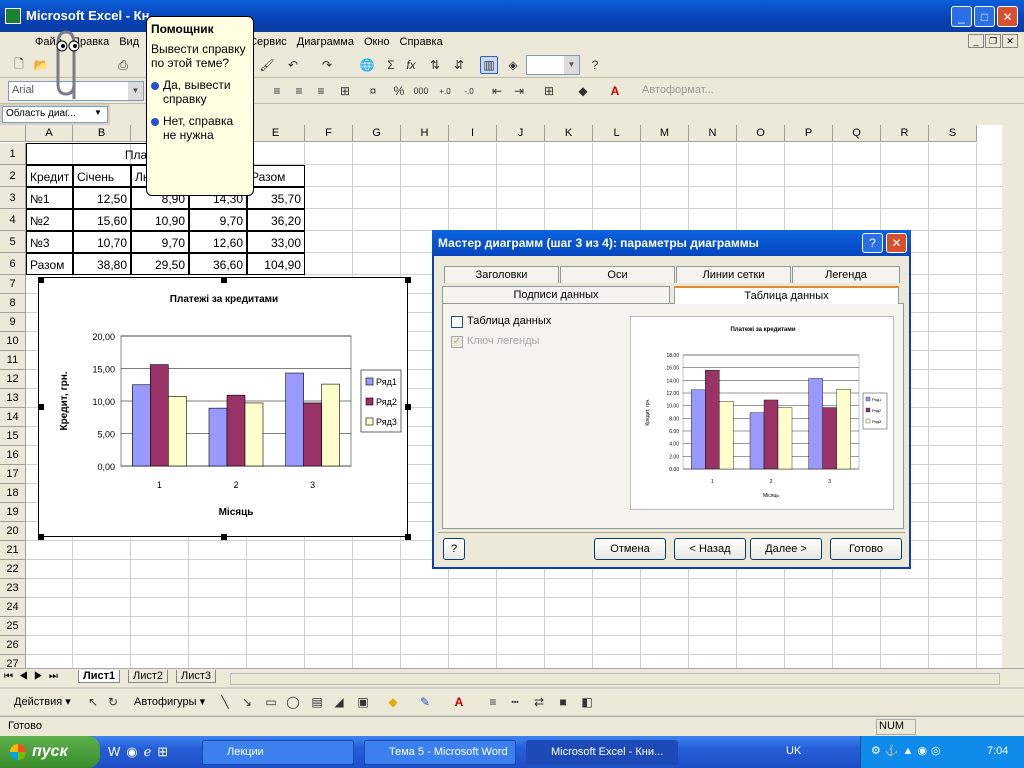 The image size is (1024, 768). Describe the element at coordinates (218, 264) in the screenshot. I see `table-cell: 36,60` at that location.